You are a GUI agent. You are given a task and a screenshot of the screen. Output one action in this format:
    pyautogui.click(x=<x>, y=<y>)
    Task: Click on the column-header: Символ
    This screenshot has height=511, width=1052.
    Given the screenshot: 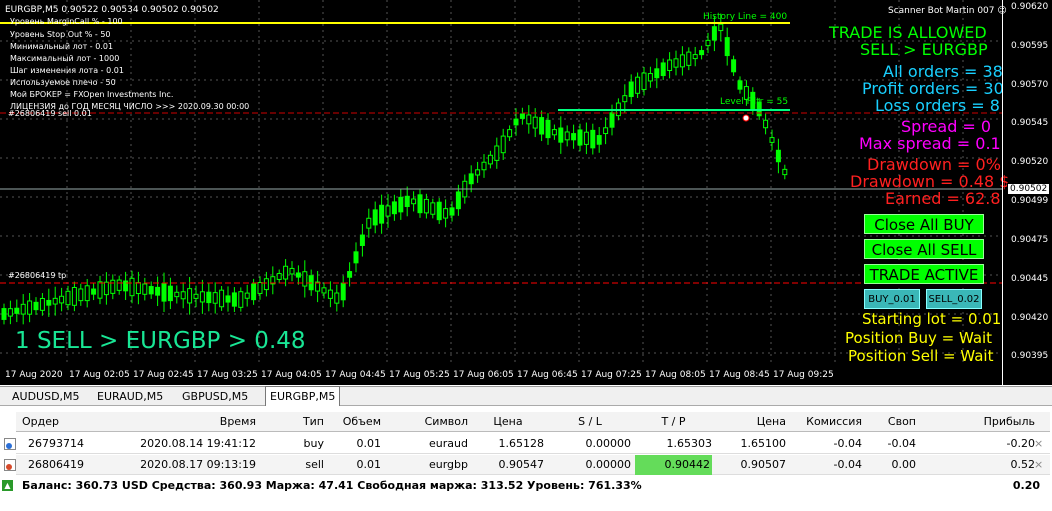 What is the action you would take?
    pyautogui.click(x=427, y=422)
    